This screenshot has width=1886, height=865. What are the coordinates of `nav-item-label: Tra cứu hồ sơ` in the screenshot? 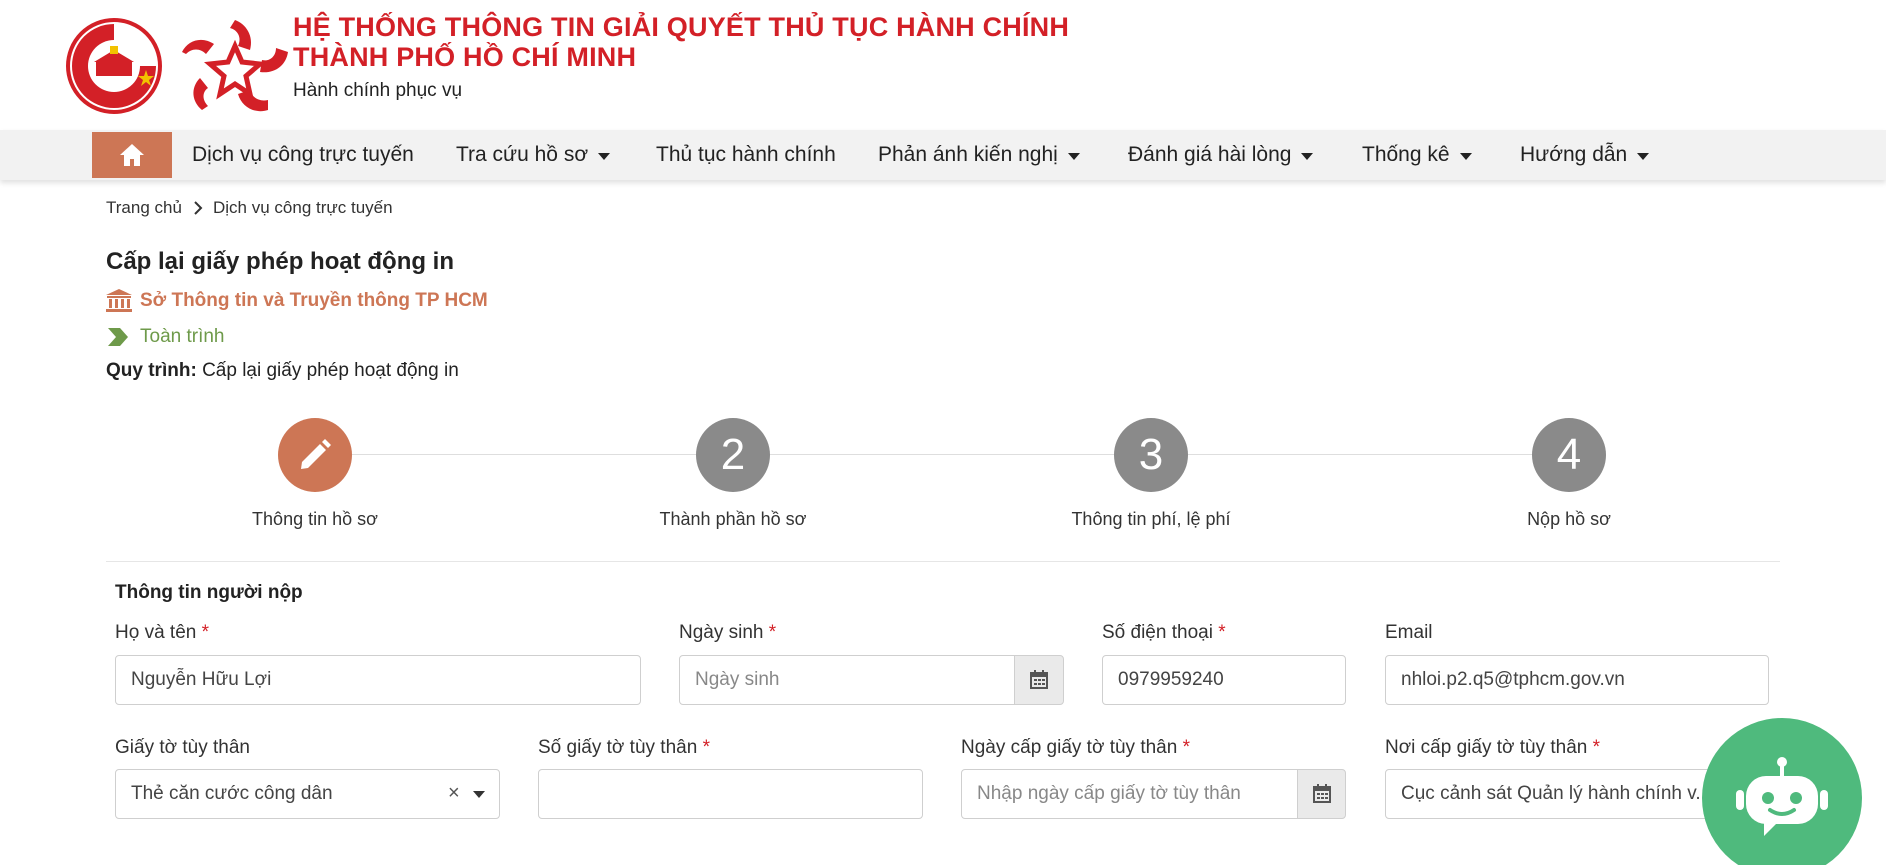 It's located at (522, 154).